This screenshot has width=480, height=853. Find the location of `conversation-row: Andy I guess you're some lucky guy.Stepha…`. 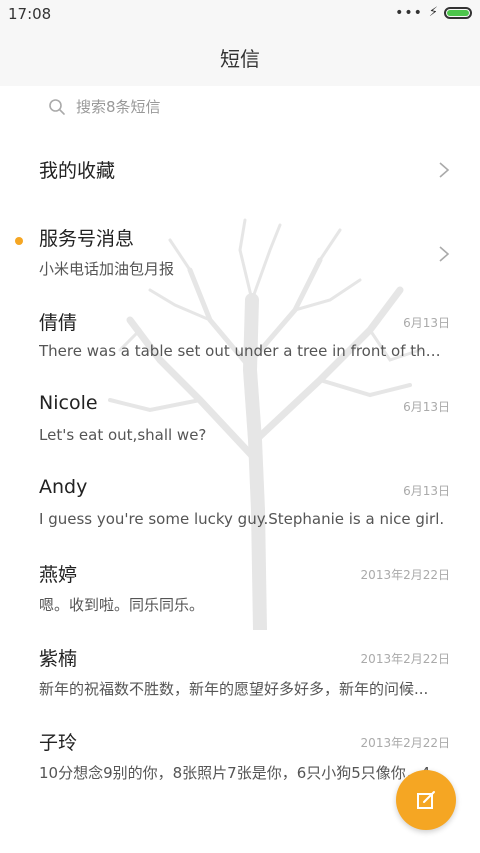

conversation-row: Andy I guess you're some lucky guy.Stepha… is located at coordinates (240, 506).